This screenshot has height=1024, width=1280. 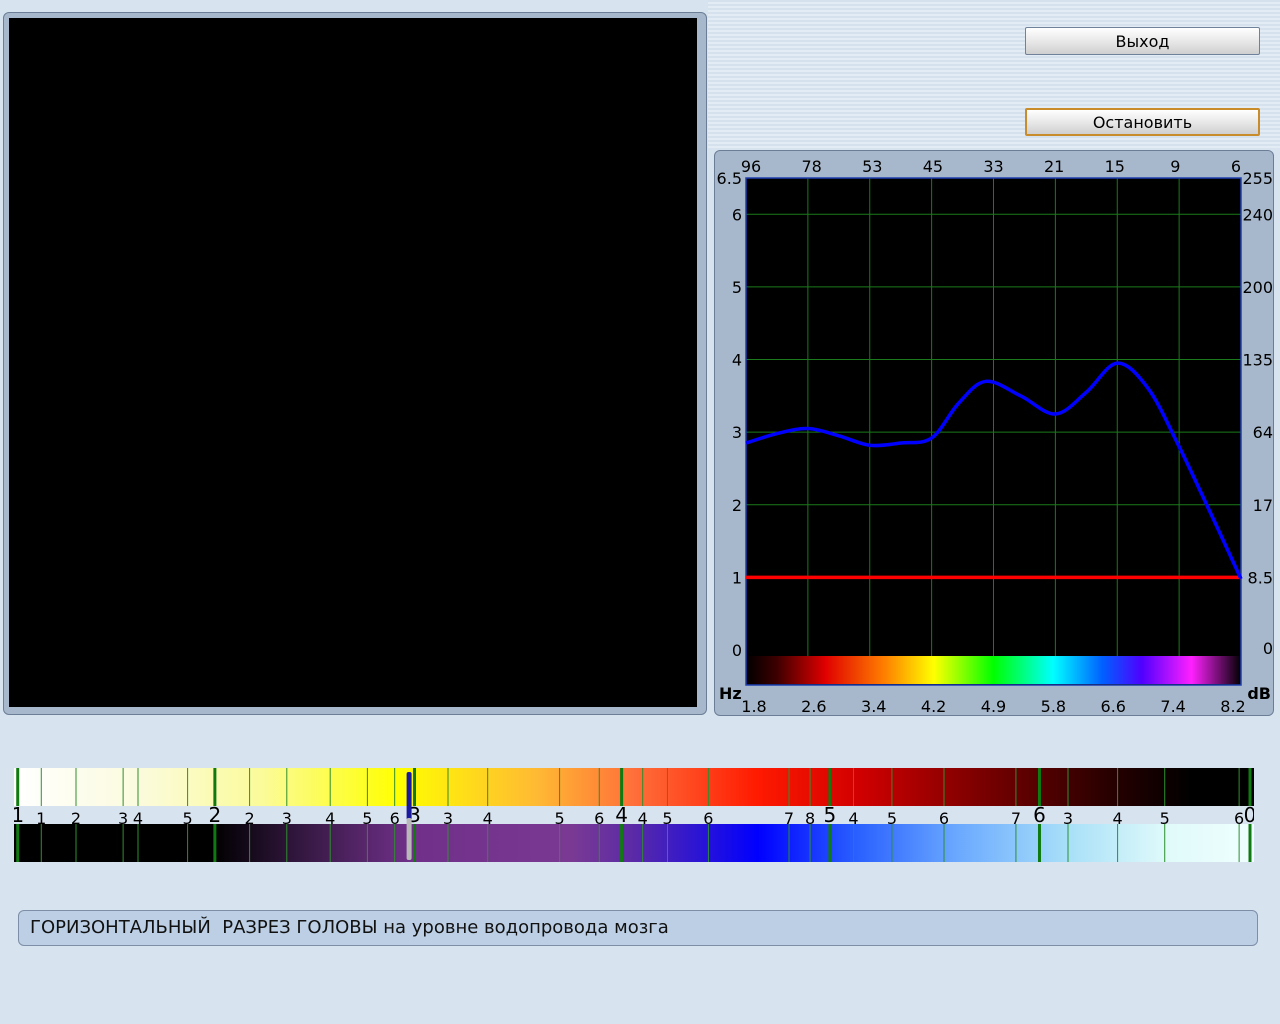 What do you see at coordinates (730, 693) in the screenshot?
I see `x-axis-unit-label: Hz` at bounding box center [730, 693].